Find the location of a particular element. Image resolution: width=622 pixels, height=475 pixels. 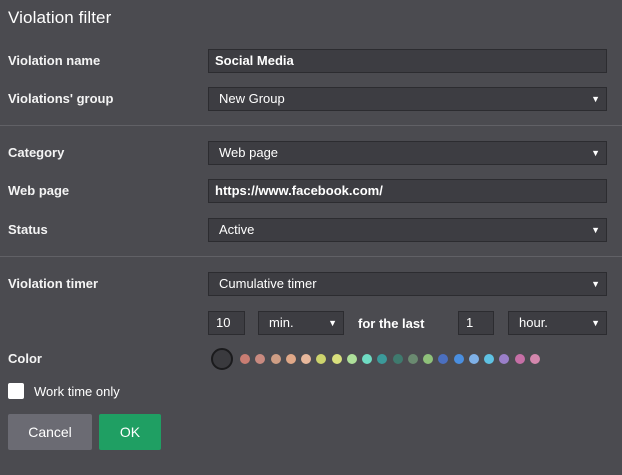

period-amount-input: 1 is located at coordinates (476, 323).